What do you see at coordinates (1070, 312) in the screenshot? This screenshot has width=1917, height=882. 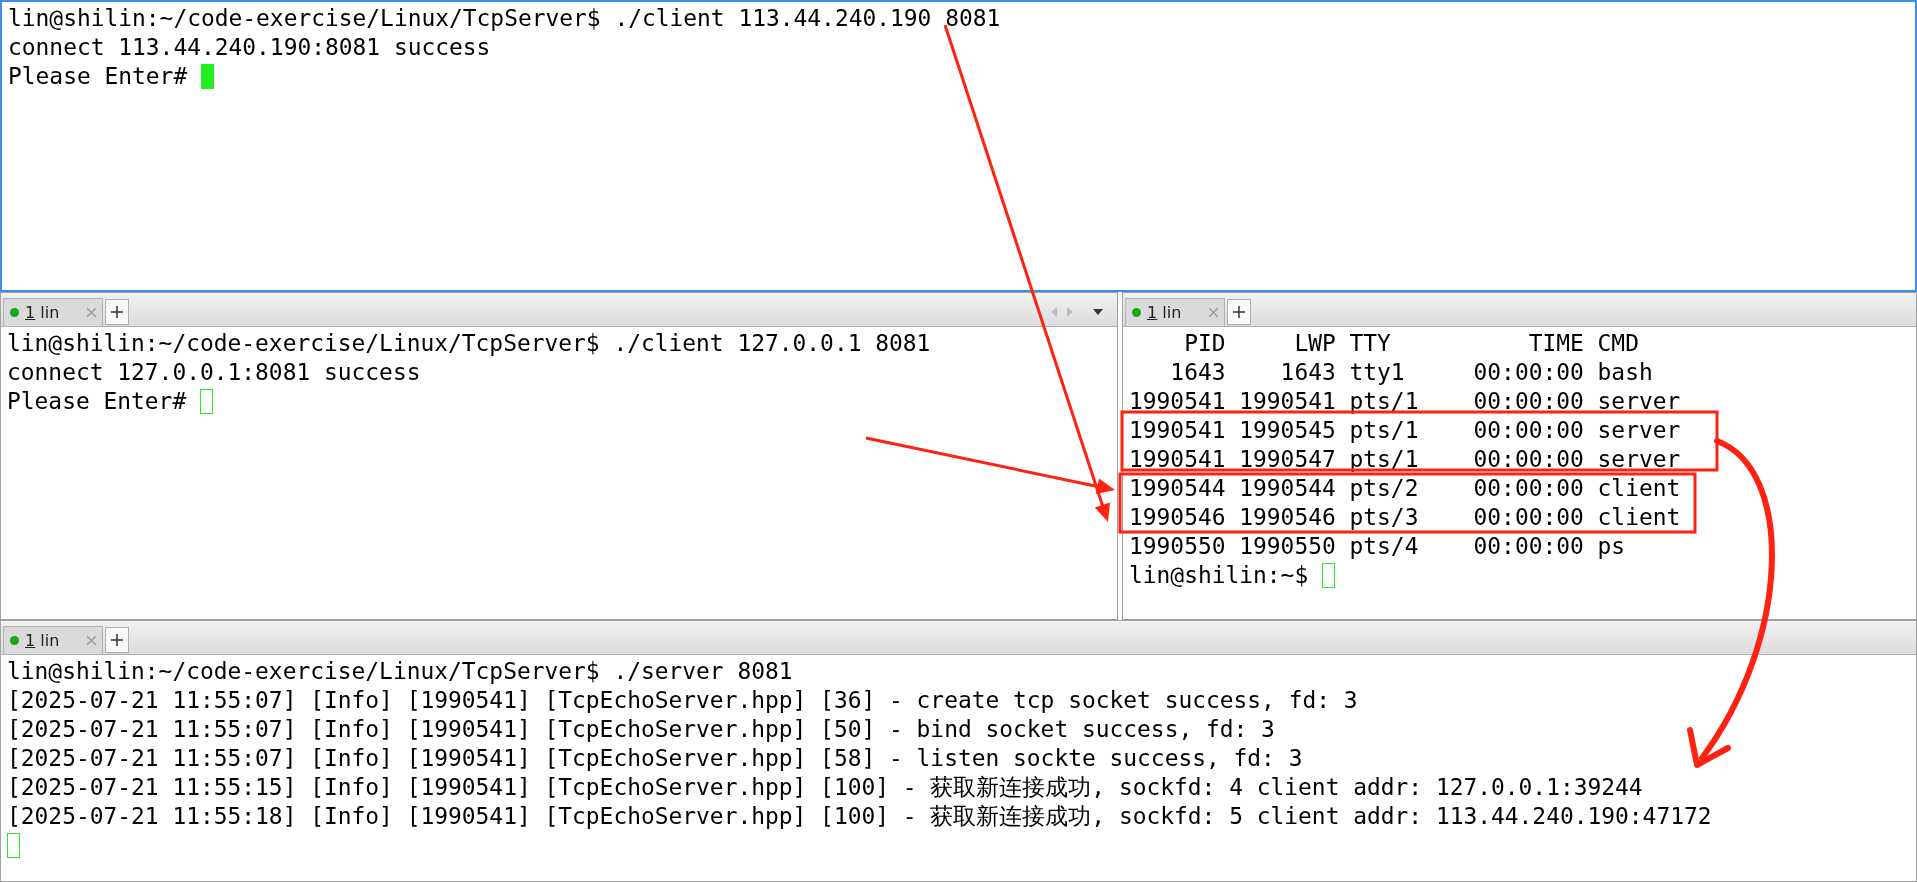 I see `scroll-right-icon` at bounding box center [1070, 312].